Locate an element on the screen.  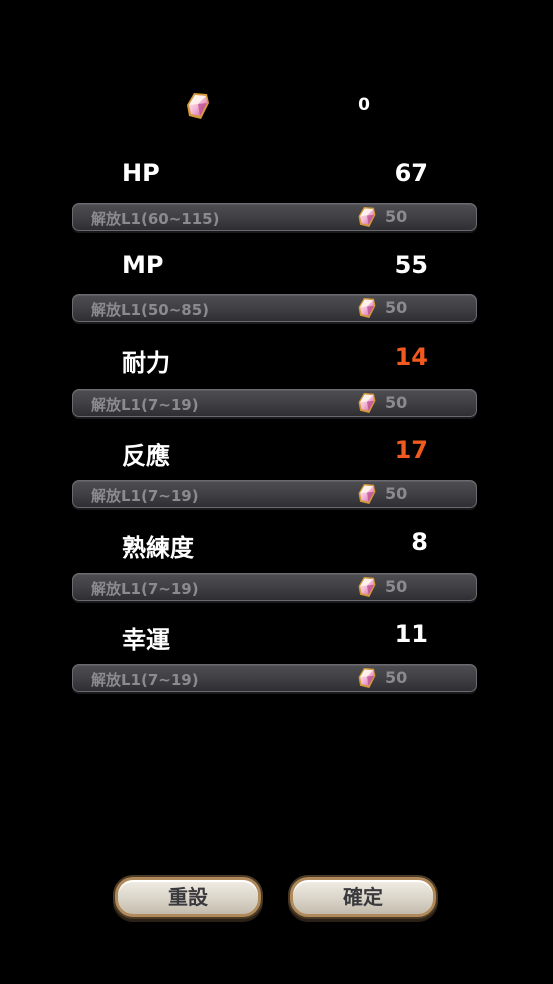
unlock-label: 解放L1(60~115) is located at coordinates (155, 219).